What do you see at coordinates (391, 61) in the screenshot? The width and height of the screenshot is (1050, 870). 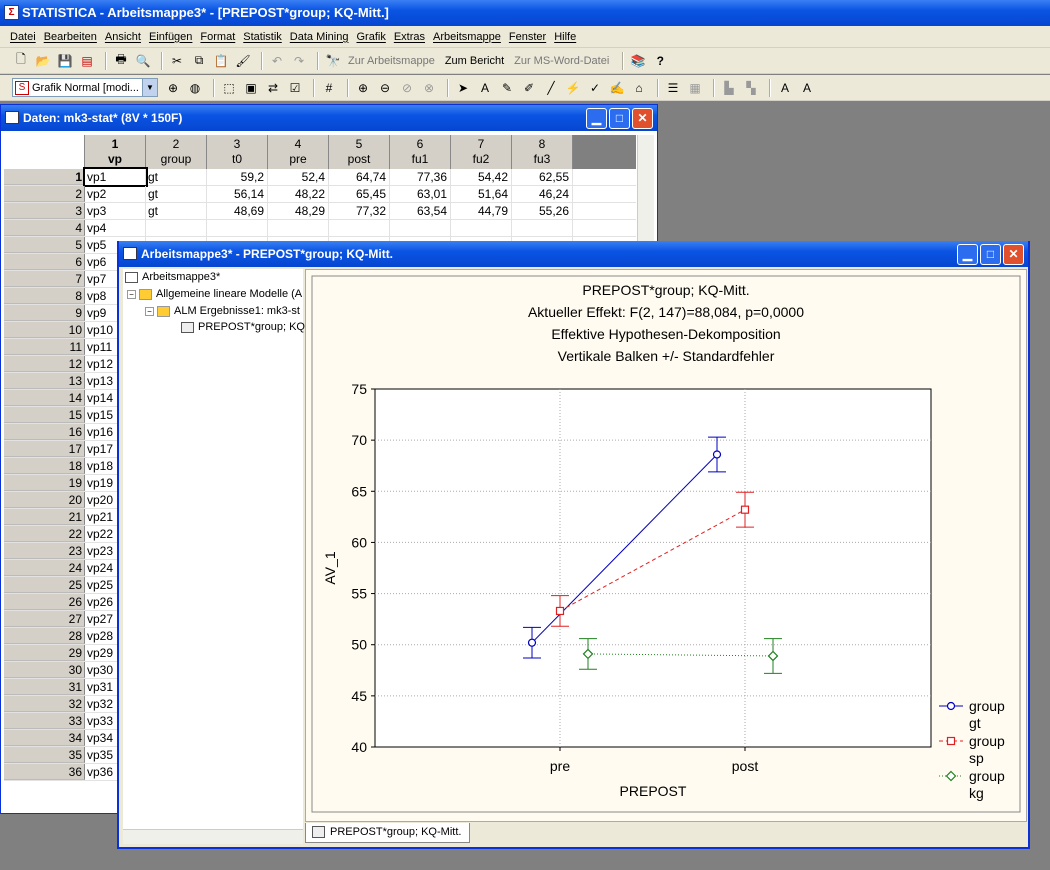 I see `zur-arbeitsmappe-button: Zur Arbeitsmappe` at bounding box center [391, 61].